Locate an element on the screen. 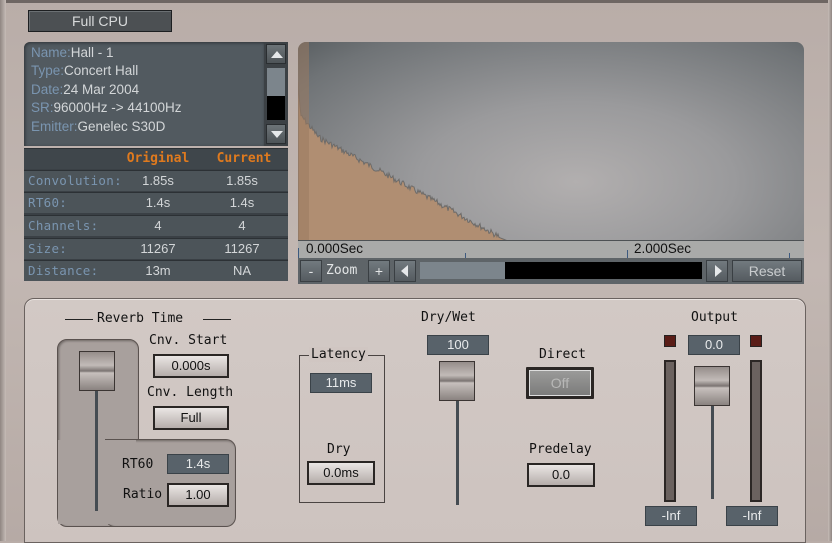 The image size is (832, 543). zoom-out-button: - is located at coordinates (311, 271).